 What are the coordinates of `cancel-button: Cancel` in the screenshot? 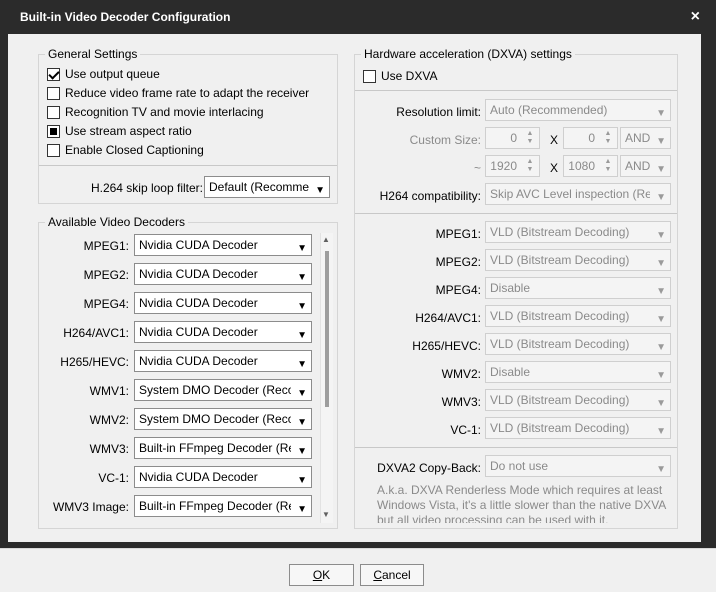 It's located at (392, 575).